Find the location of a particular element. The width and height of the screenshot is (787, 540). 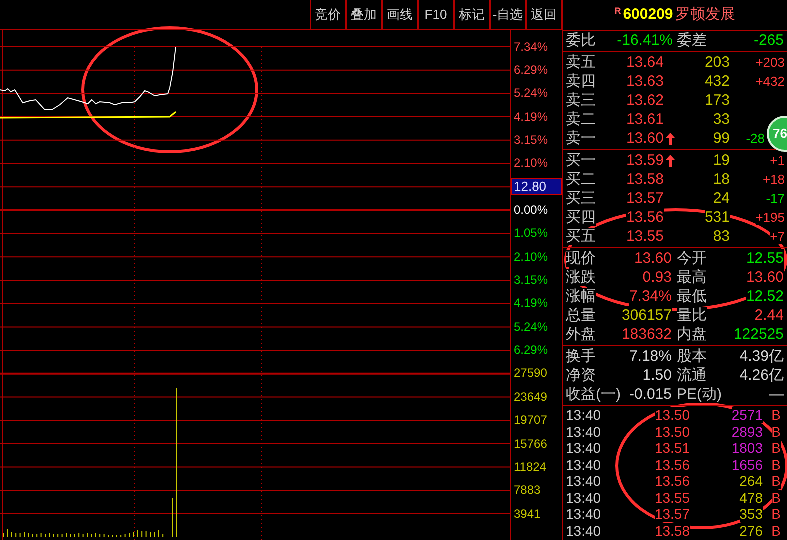

stat-label: 委比 is located at coordinates (581, 40).